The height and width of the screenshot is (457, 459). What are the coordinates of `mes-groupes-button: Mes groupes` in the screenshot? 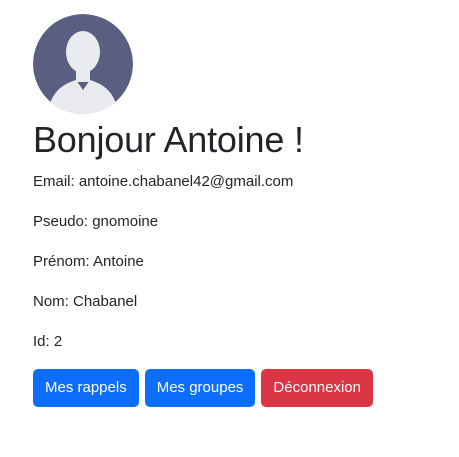 It's located at (200, 388).